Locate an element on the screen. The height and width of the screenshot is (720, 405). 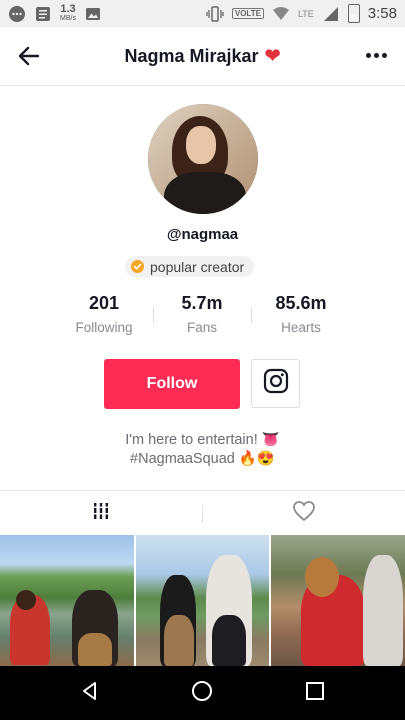
instagram-icon is located at coordinates (276, 383).